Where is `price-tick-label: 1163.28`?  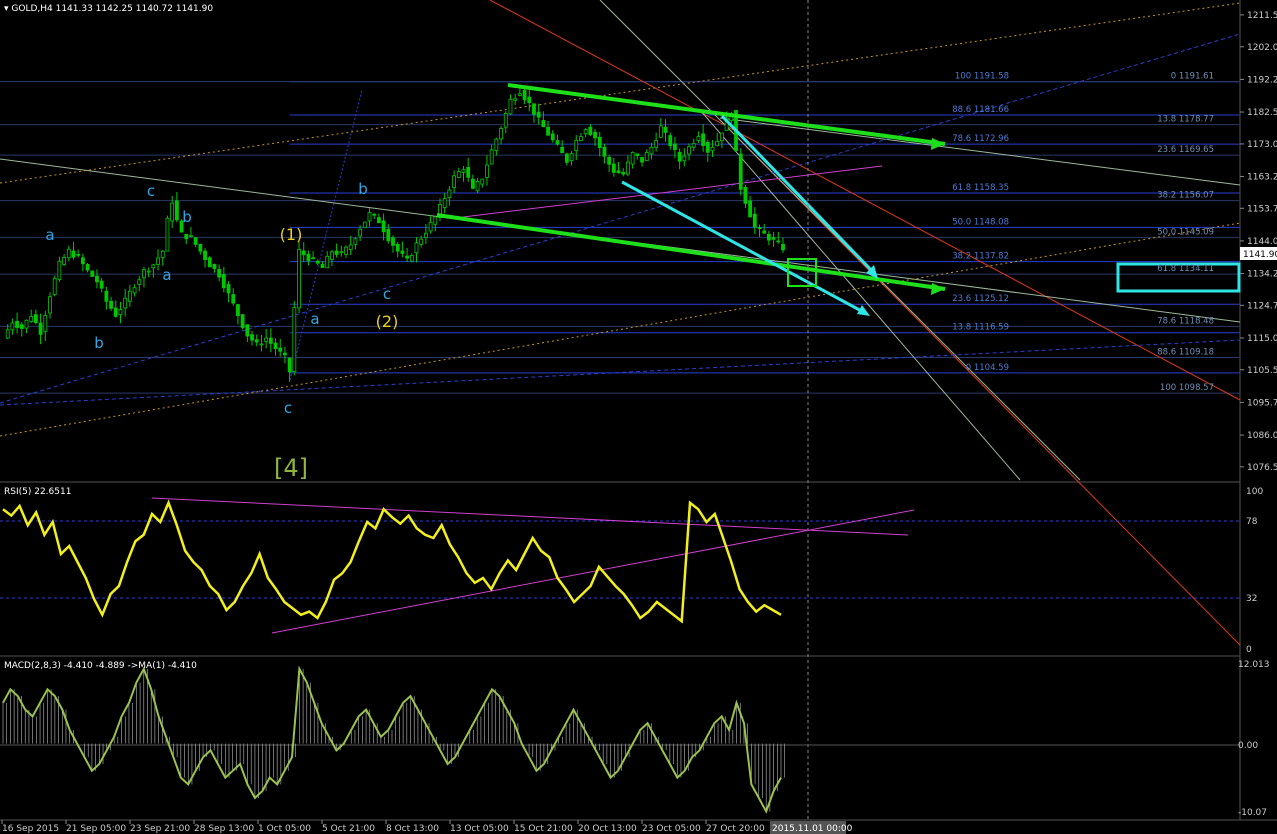 price-tick-label: 1163.28 is located at coordinates (1262, 177).